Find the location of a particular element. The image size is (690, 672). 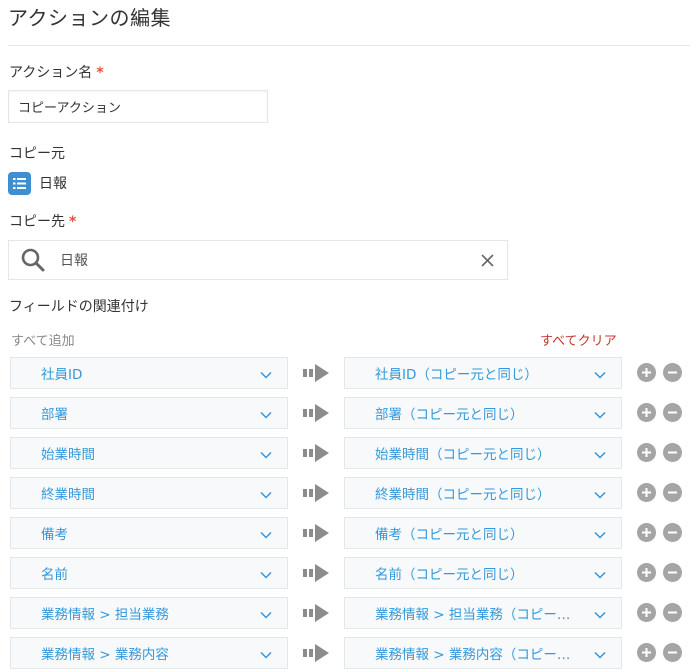

source-field-select: 業務情報 > 担当業務 is located at coordinates (149, 613).